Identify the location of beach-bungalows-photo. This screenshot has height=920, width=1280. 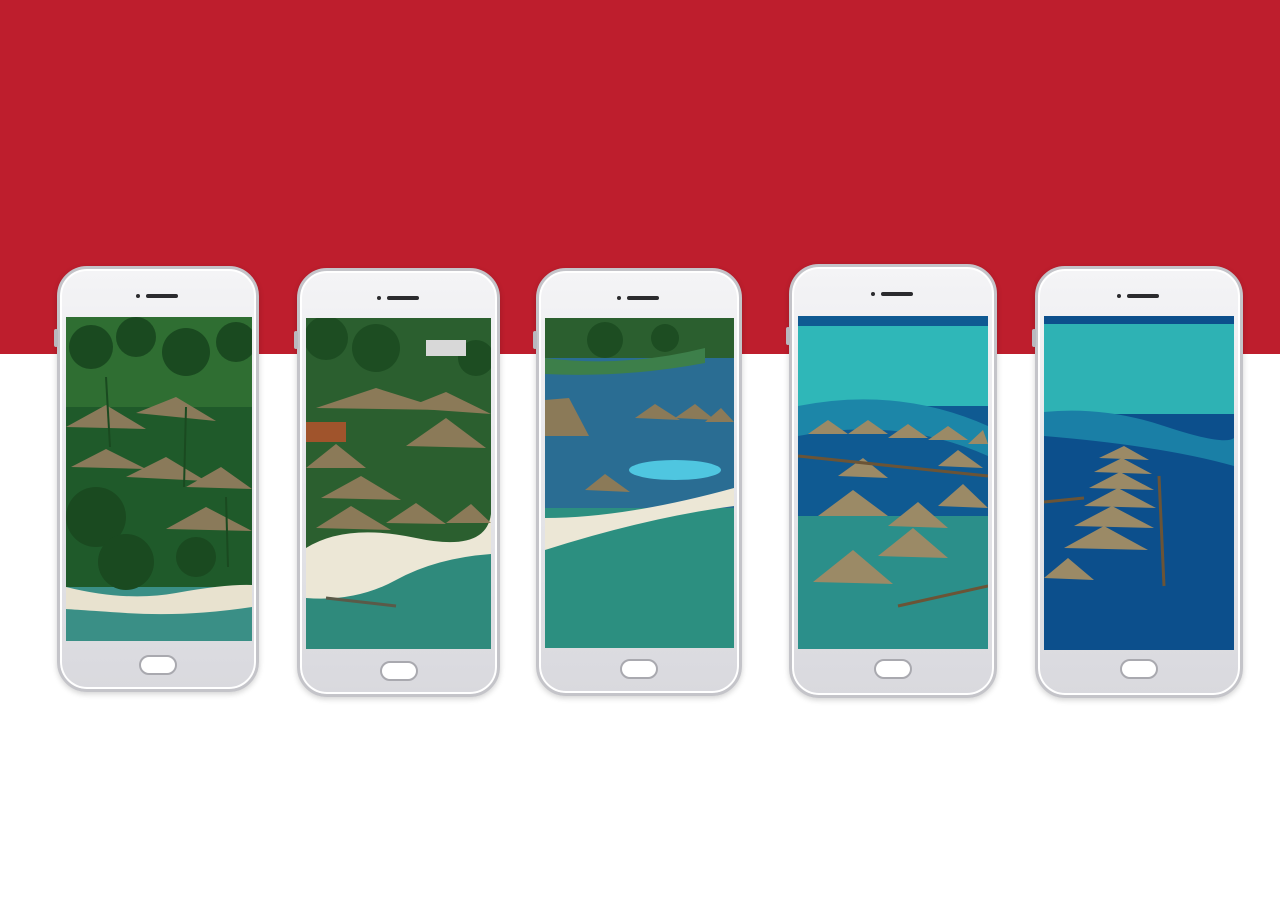
(398, 483).